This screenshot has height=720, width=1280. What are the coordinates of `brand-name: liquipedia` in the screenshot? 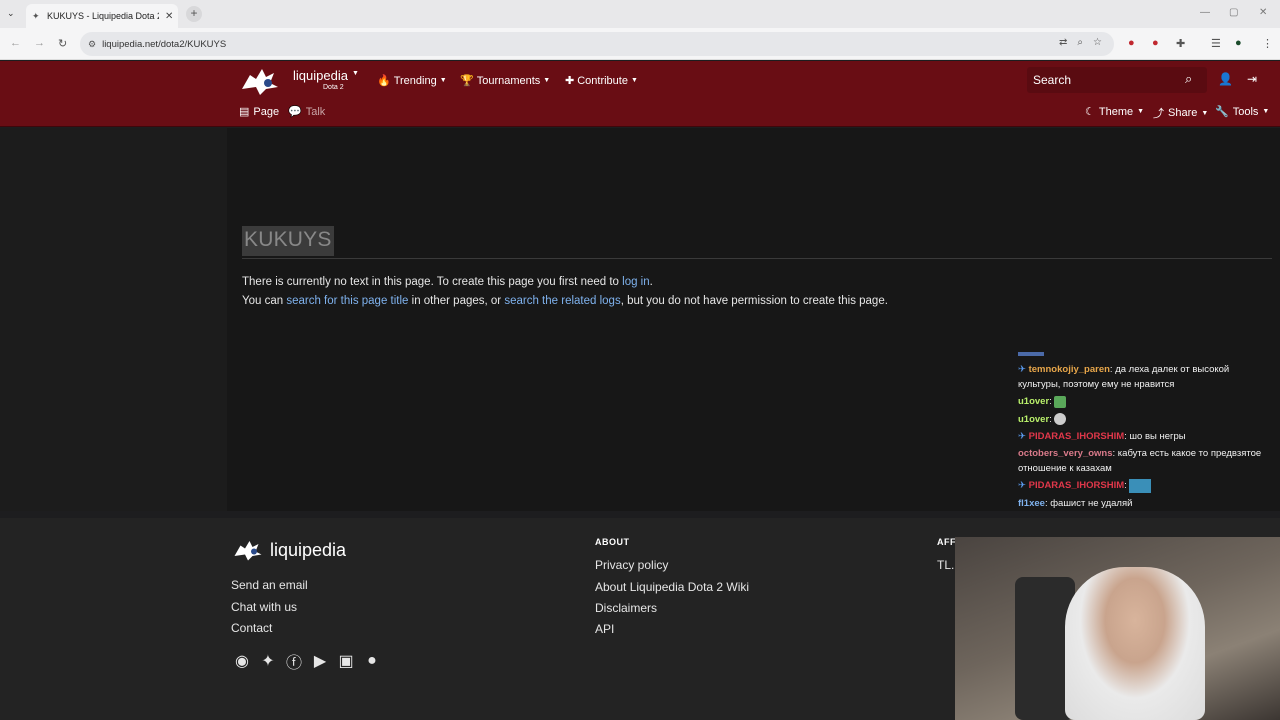 It's located at (320, 75).